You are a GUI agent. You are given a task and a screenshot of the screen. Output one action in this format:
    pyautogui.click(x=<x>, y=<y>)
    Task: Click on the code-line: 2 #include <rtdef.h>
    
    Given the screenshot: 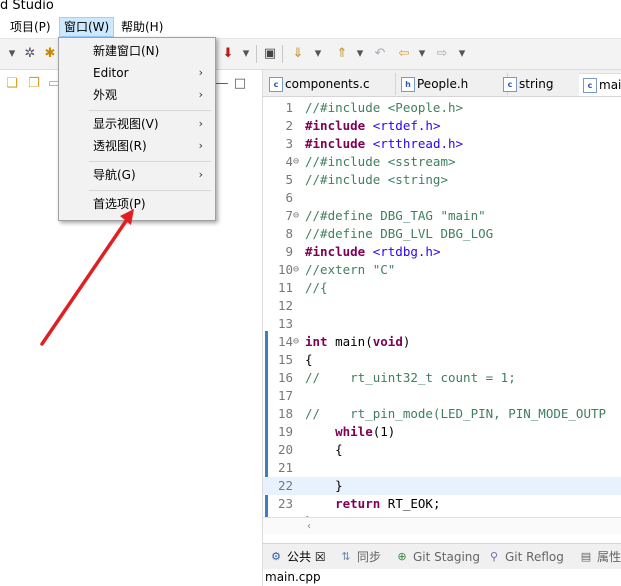 What is the action you would take?
    pyautogui.click(x=442, y=126)
    